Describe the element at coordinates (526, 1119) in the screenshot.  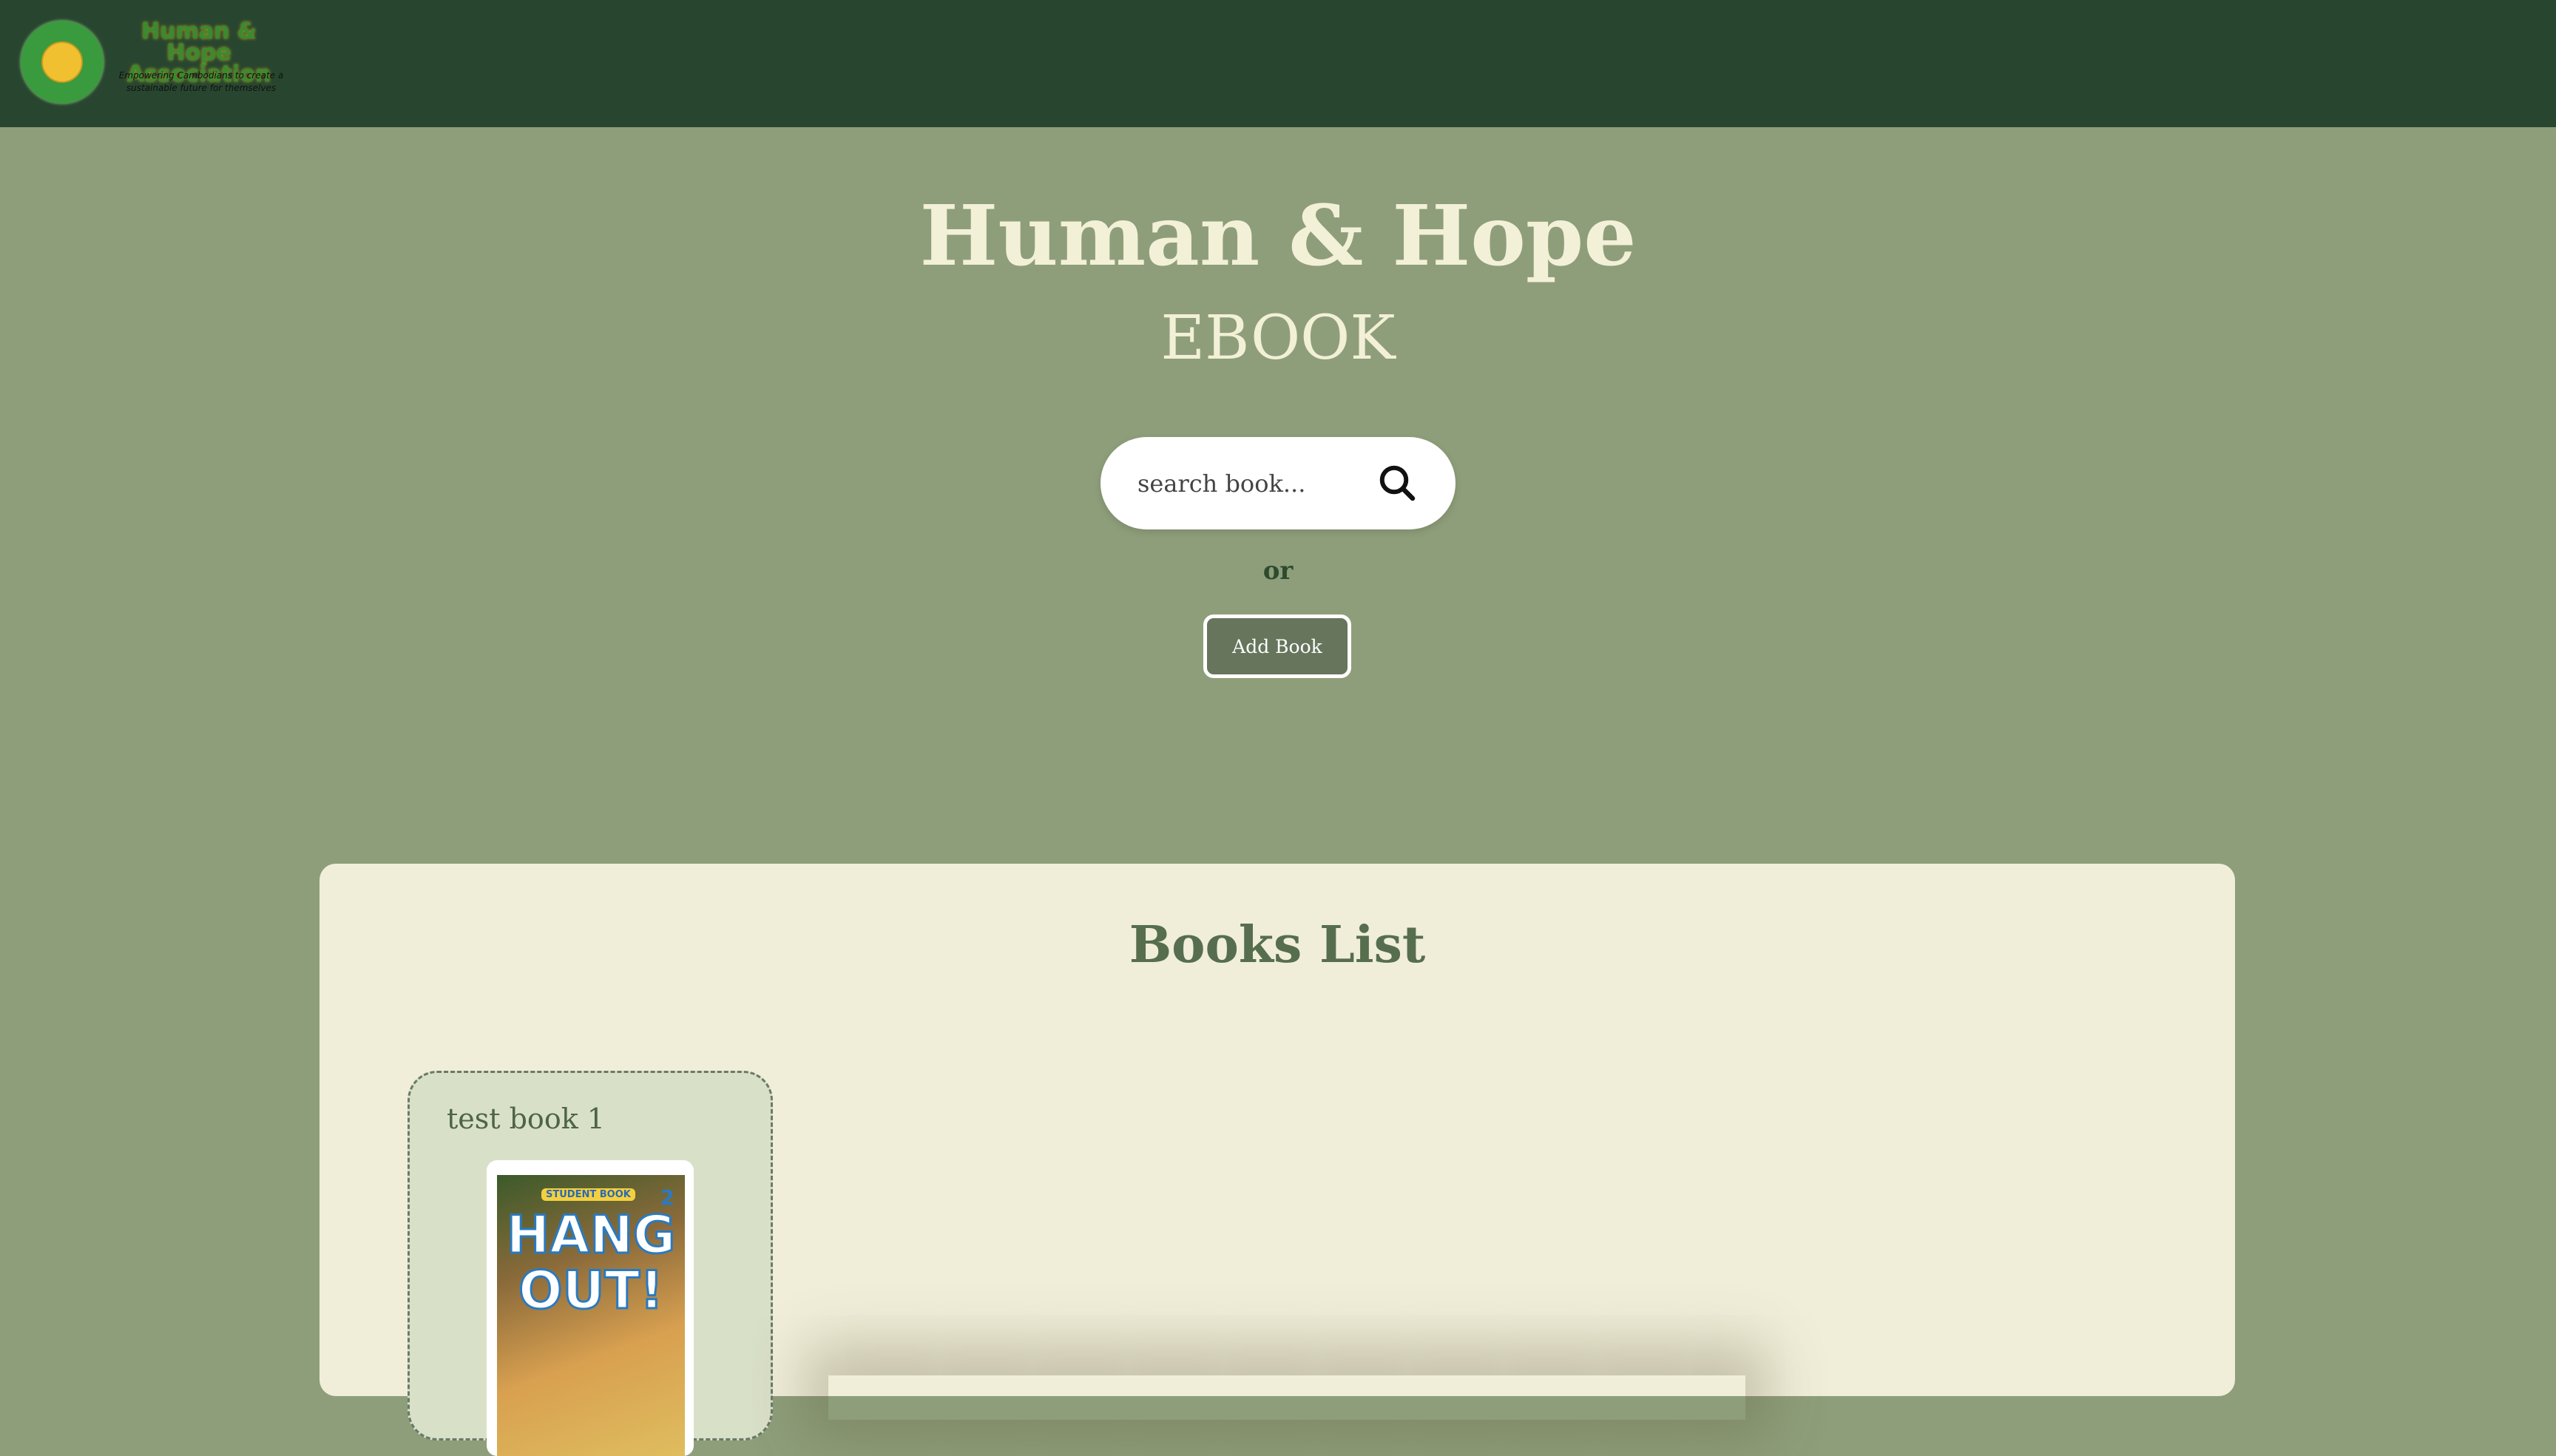
I see `book-title: test book 1` at that location.